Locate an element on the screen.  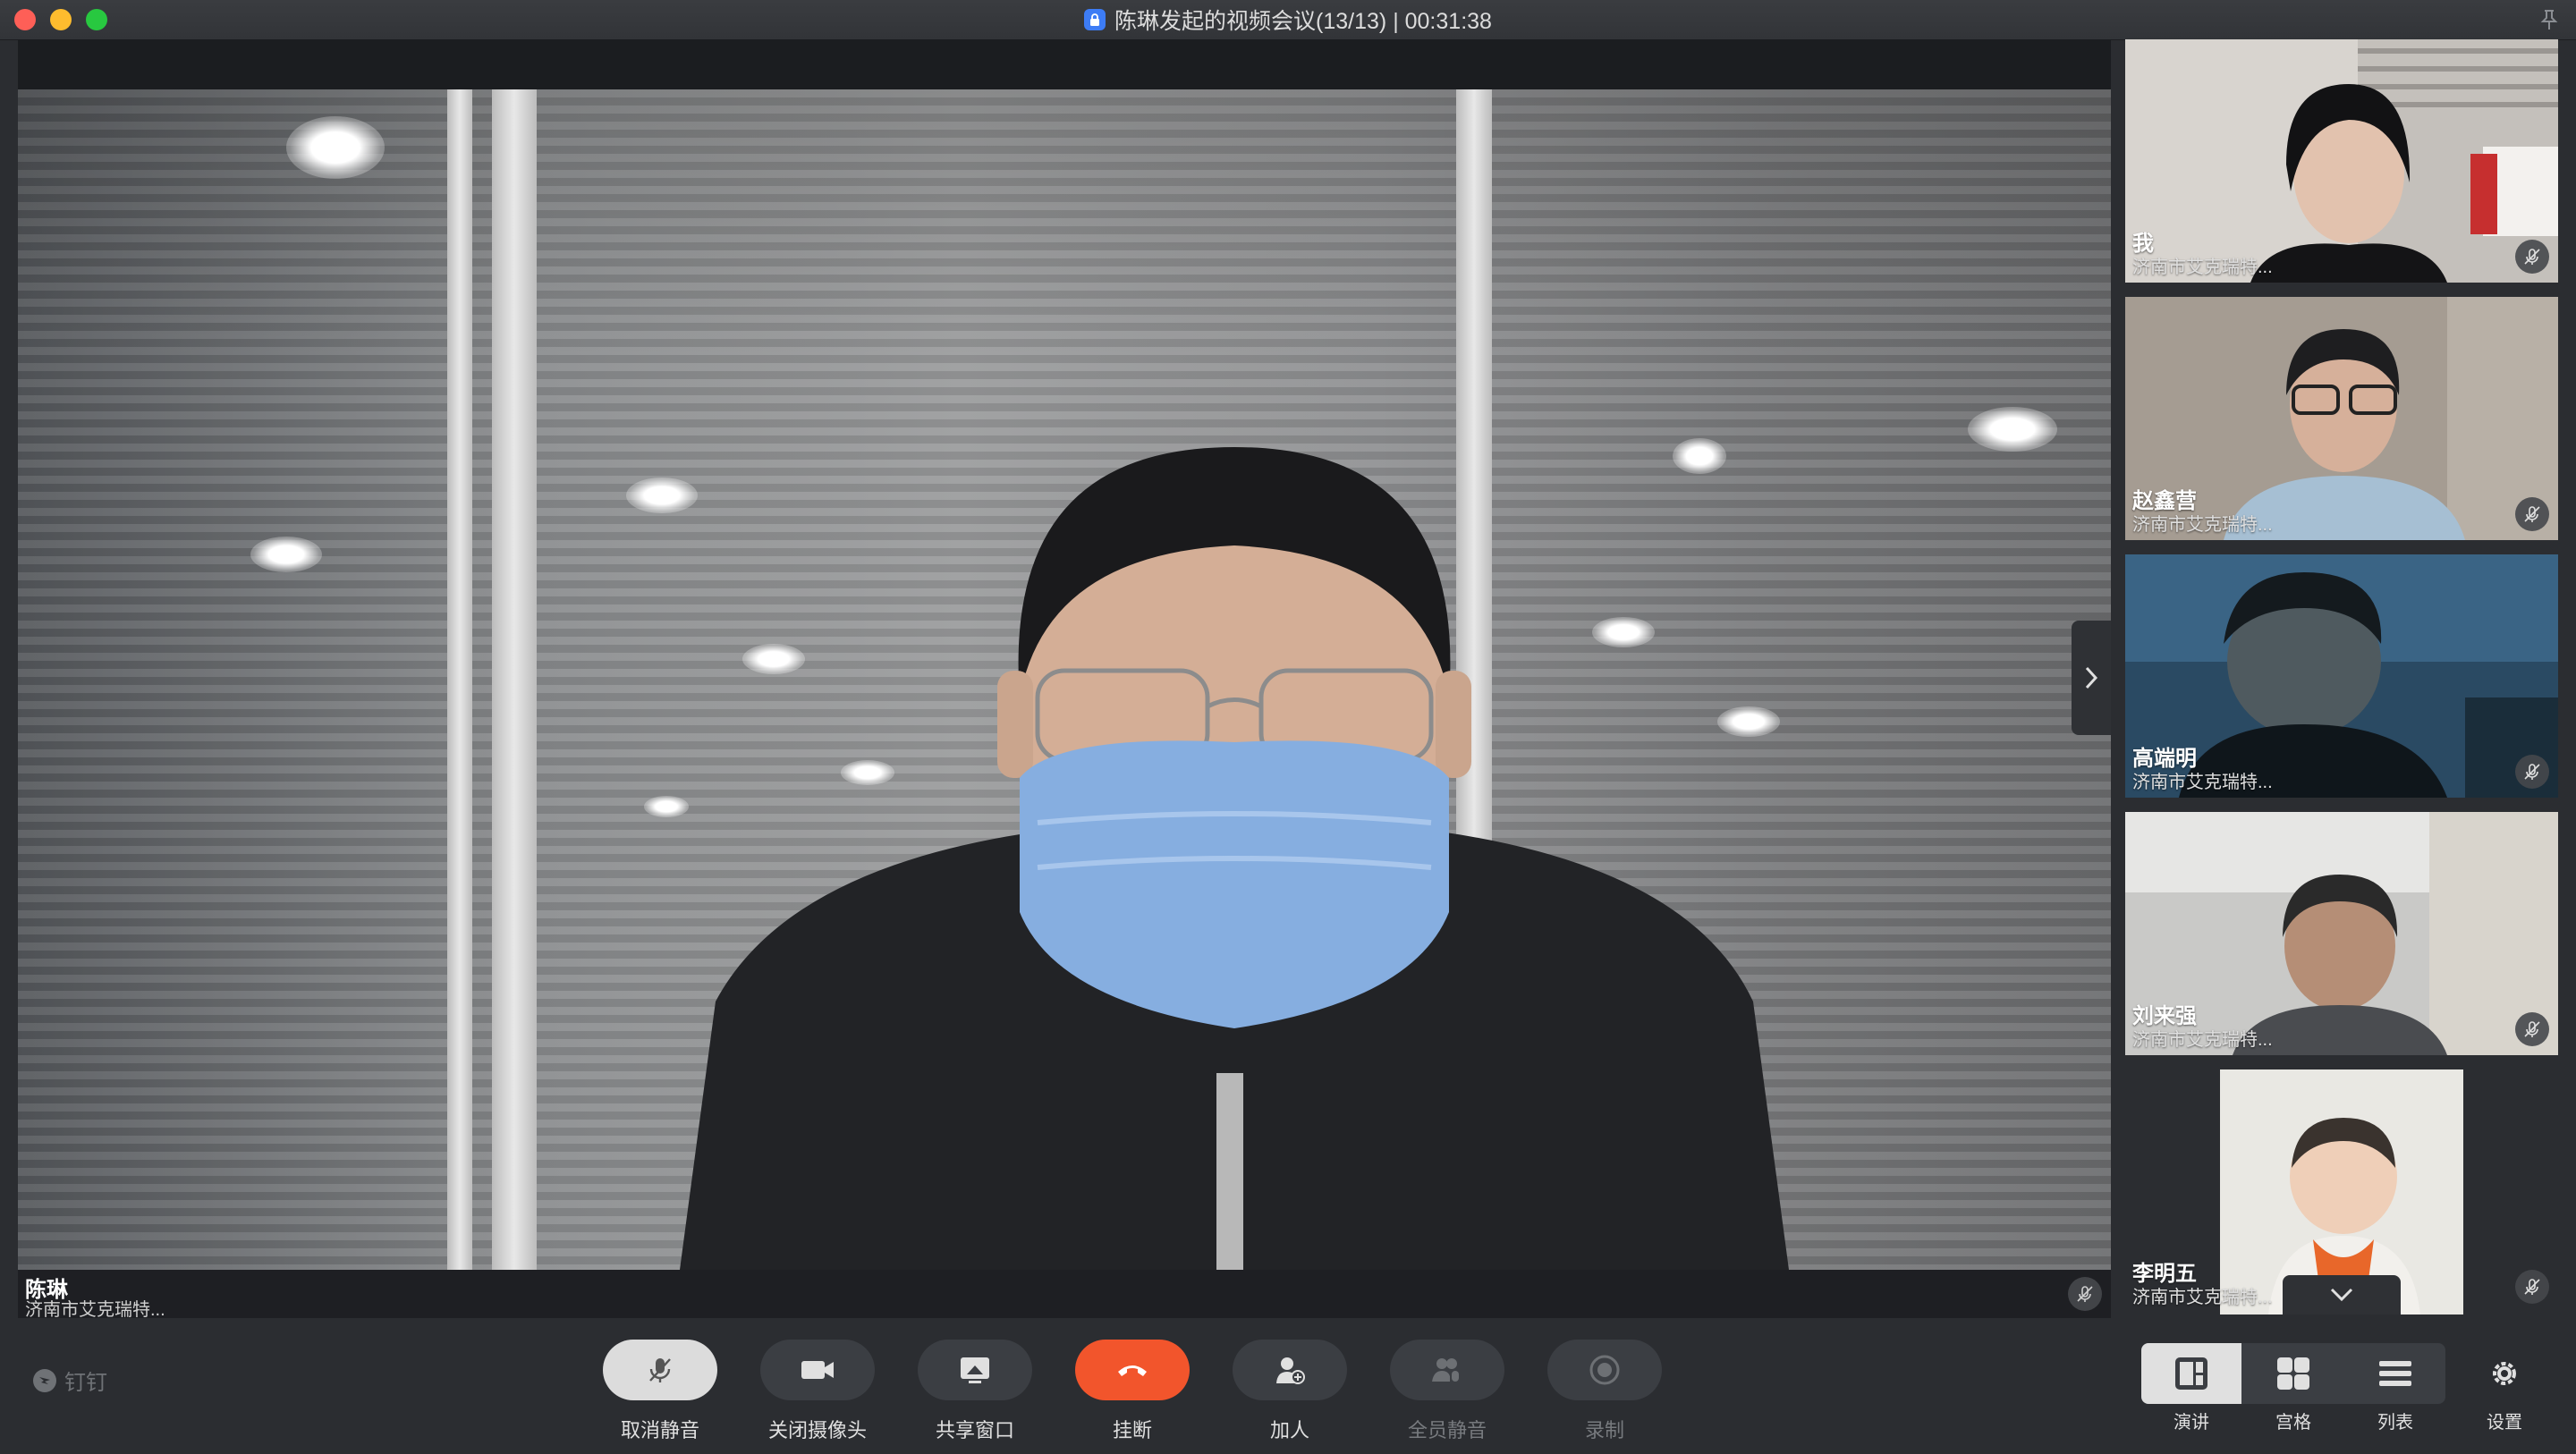
dingtalk-brand: 钉钉 is located at coordinates (69, 1380).